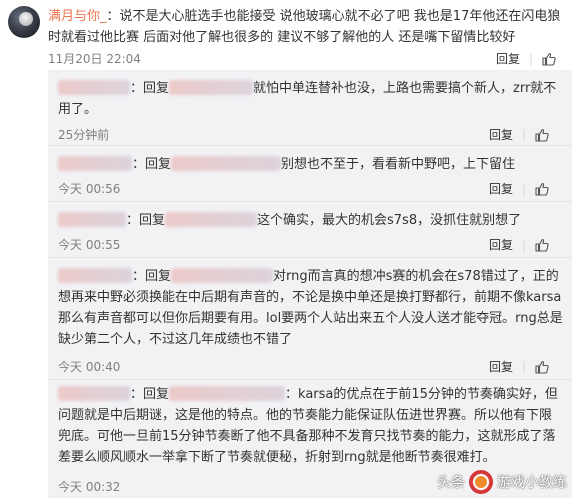 Image resolution: width=577 pixels, height=498 pixels. I want to click on timestamp: 今天 00:32, so click(89, 487).